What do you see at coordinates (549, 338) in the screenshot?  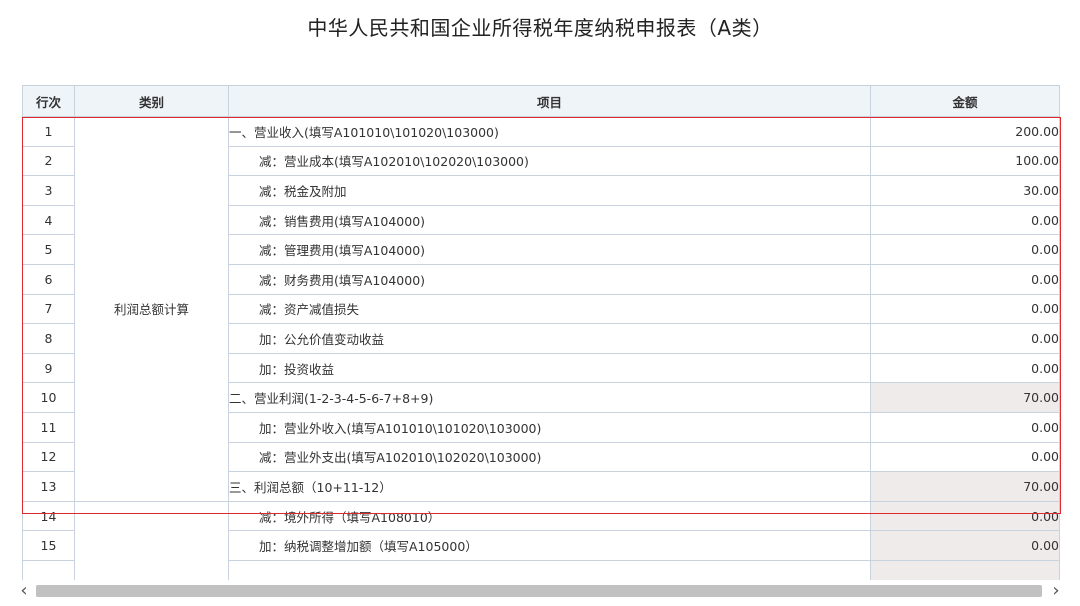 I see `row-item: 加：公允价值变动收益` at bounding box center [549, 338].